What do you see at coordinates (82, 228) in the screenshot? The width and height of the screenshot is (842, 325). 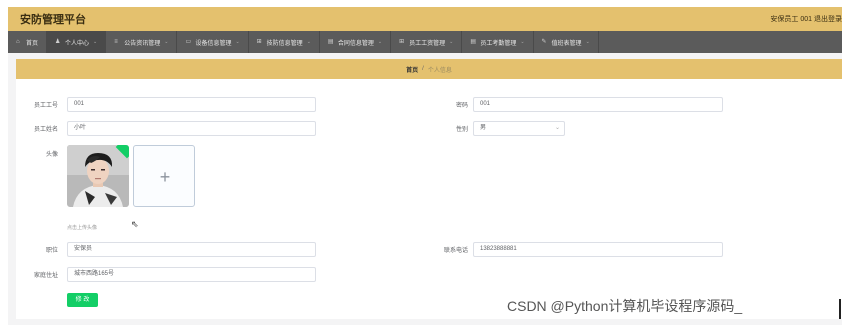 I see `avatar-upload-tip: 点击上传头像` at bounding box center [82, 228].